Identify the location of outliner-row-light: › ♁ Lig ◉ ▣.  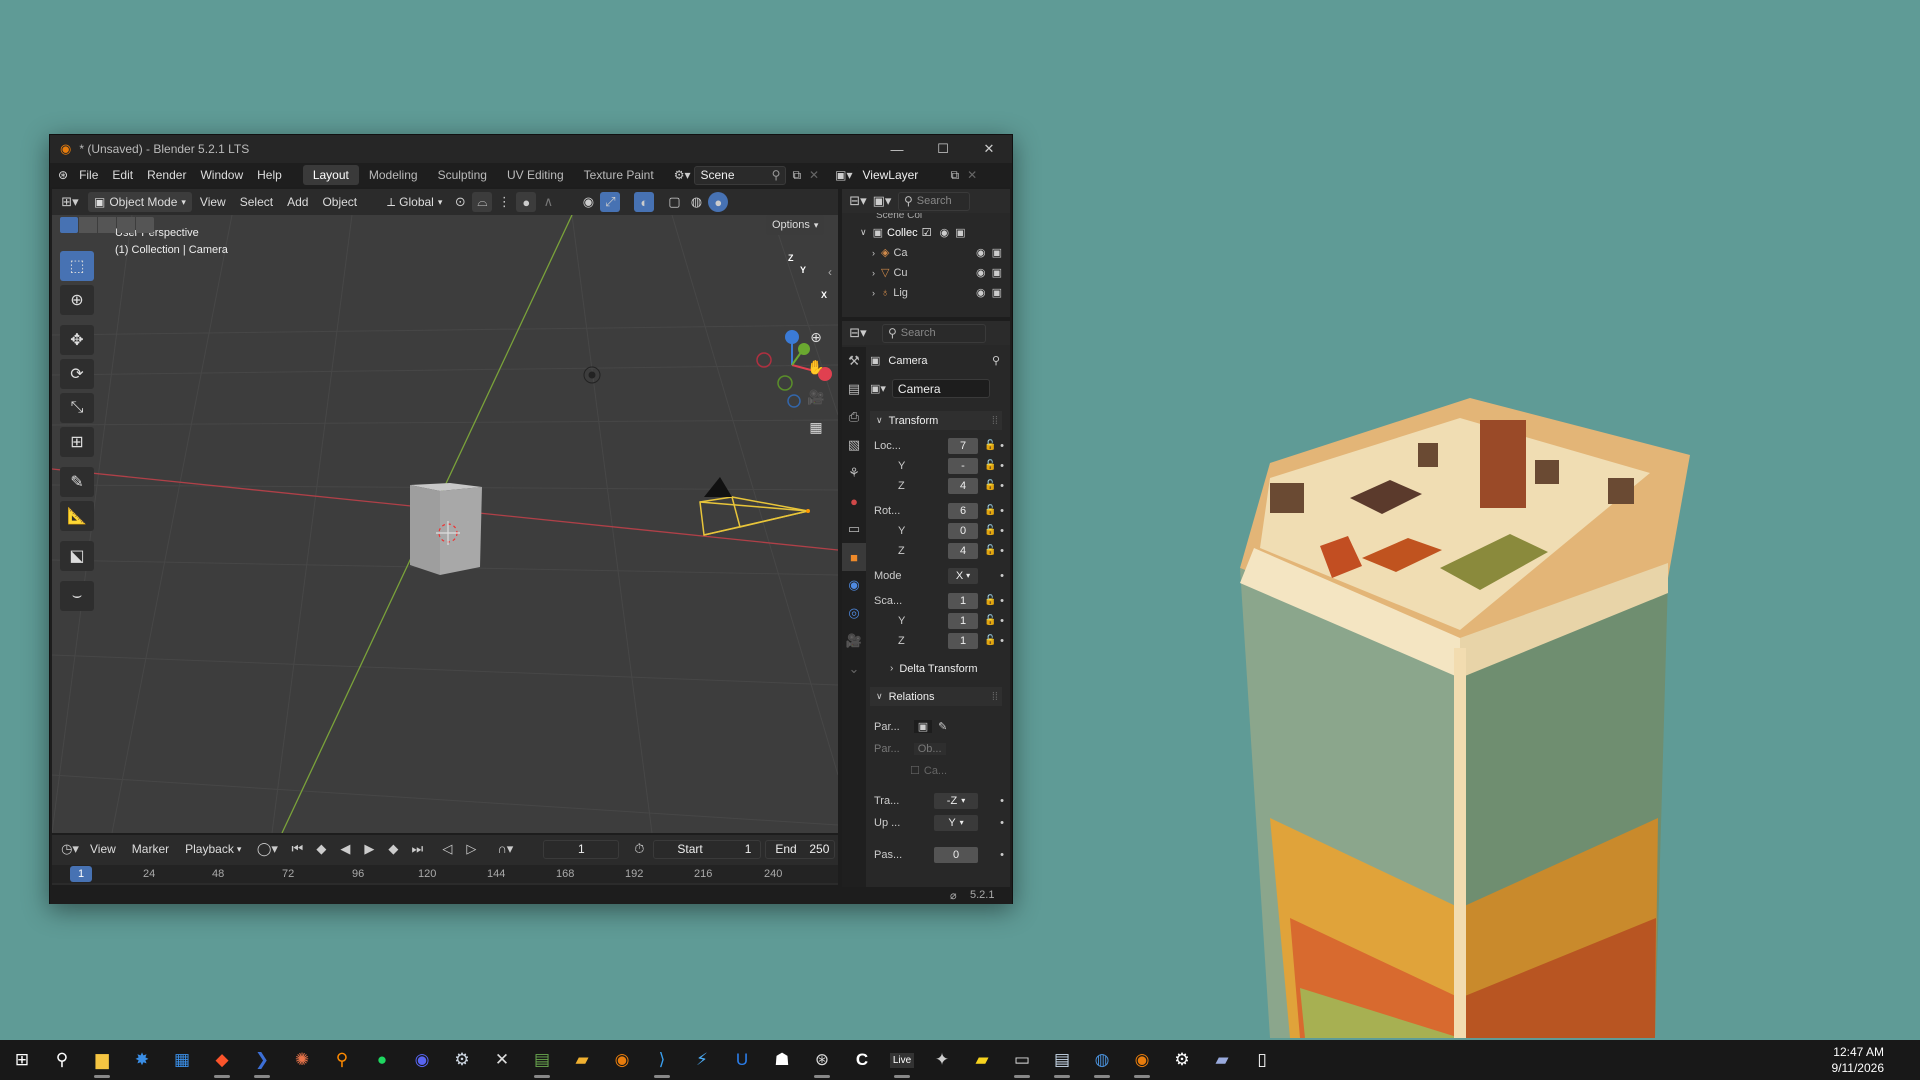
(925, 292).